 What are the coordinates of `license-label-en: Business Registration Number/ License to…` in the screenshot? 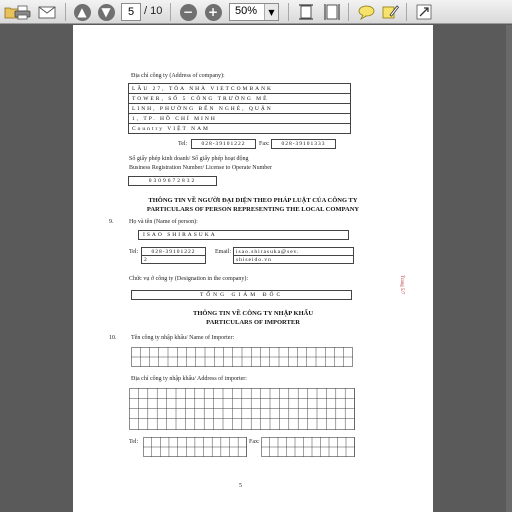 It's located at (200, 168).